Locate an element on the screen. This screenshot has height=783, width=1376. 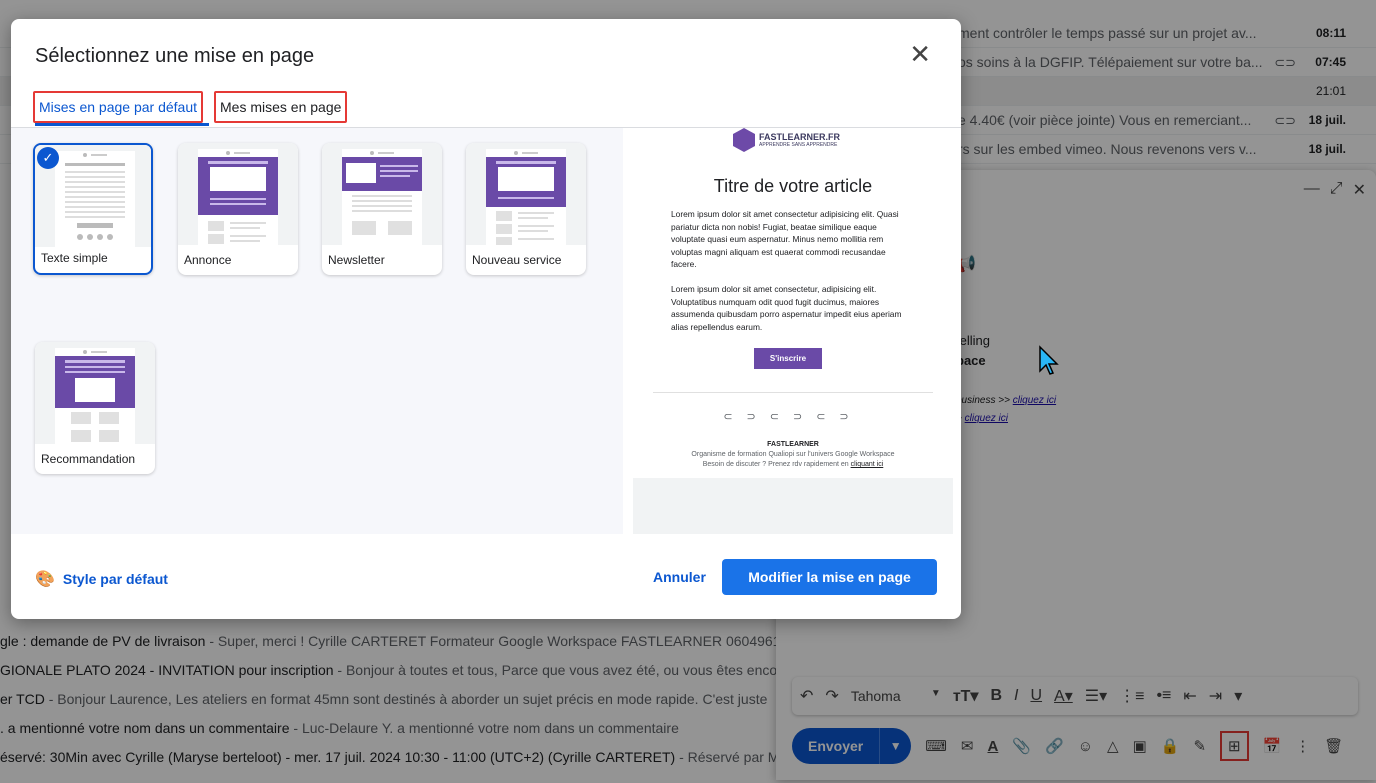
layout-card-recommandation: Recommandation is located at coordinates (95, 408).